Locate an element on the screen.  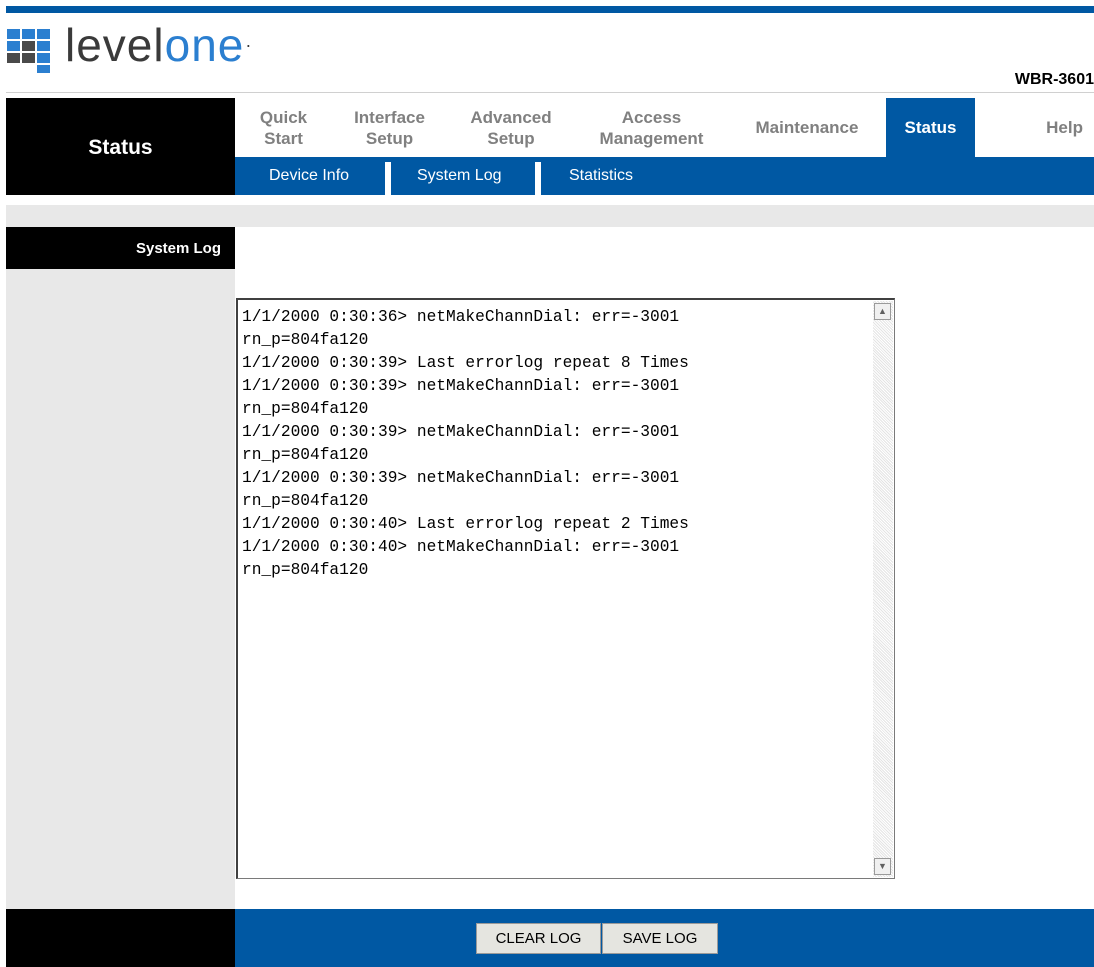
tab-label: Maintenance is located at coordinates (807, 127).